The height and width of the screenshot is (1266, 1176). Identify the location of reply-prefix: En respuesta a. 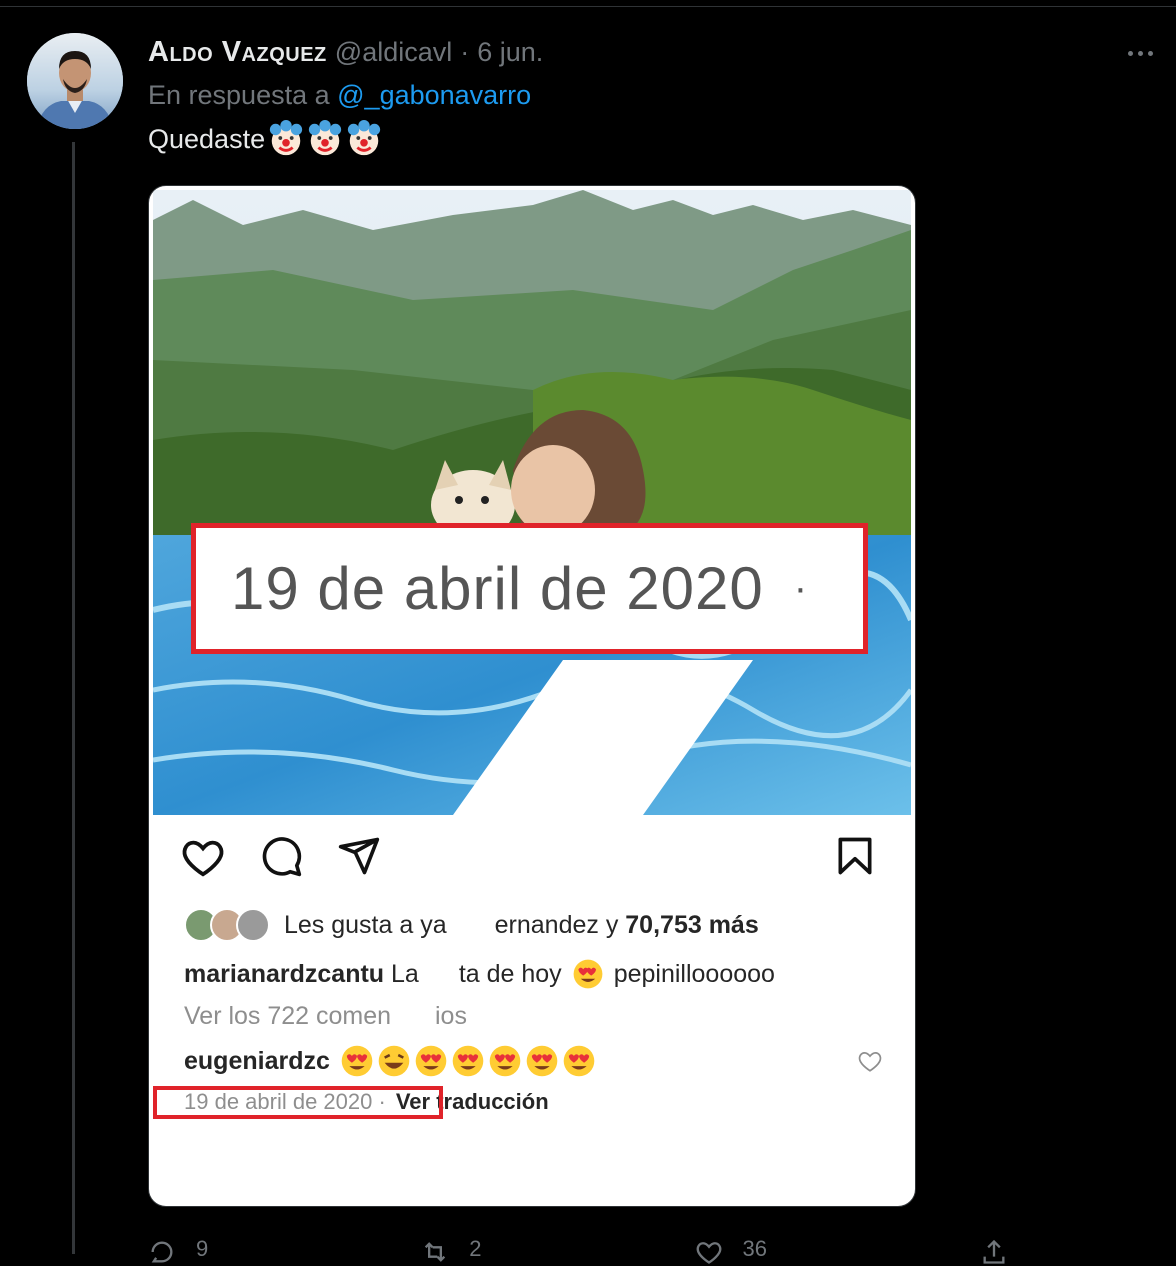
(239, 95).